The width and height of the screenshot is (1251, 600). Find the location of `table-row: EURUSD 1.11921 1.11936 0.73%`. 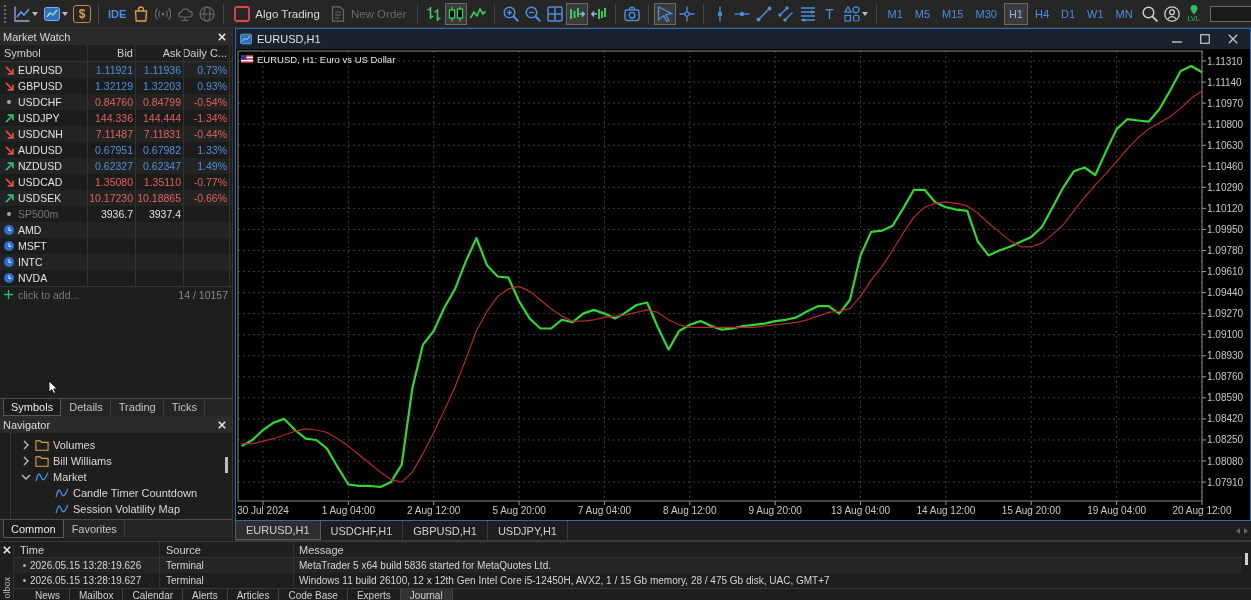

table-row: EURUSD 1.11921 1.11936 0.73% is located at coordinates (116, 70).